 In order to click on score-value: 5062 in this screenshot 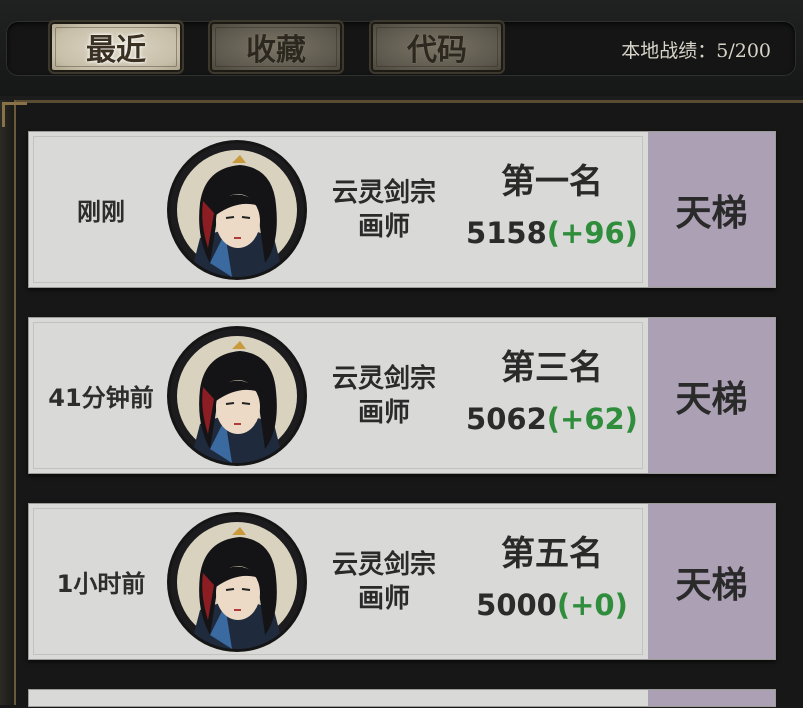, I will do `click(506, 419)`.